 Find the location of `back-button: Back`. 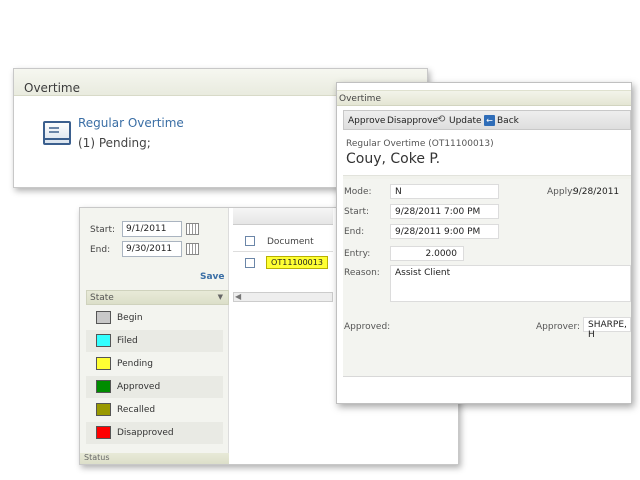

back-button: Back is located at coordinates (508, 121).